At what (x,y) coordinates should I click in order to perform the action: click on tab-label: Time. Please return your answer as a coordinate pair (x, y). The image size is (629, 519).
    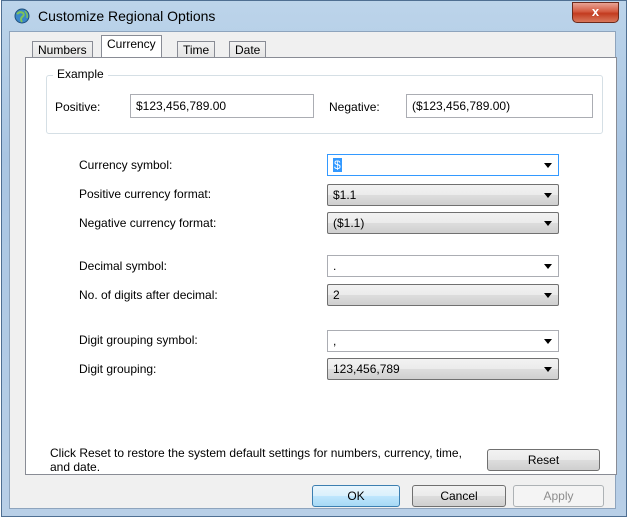
    Looking at the image, I should click on (196, 50).